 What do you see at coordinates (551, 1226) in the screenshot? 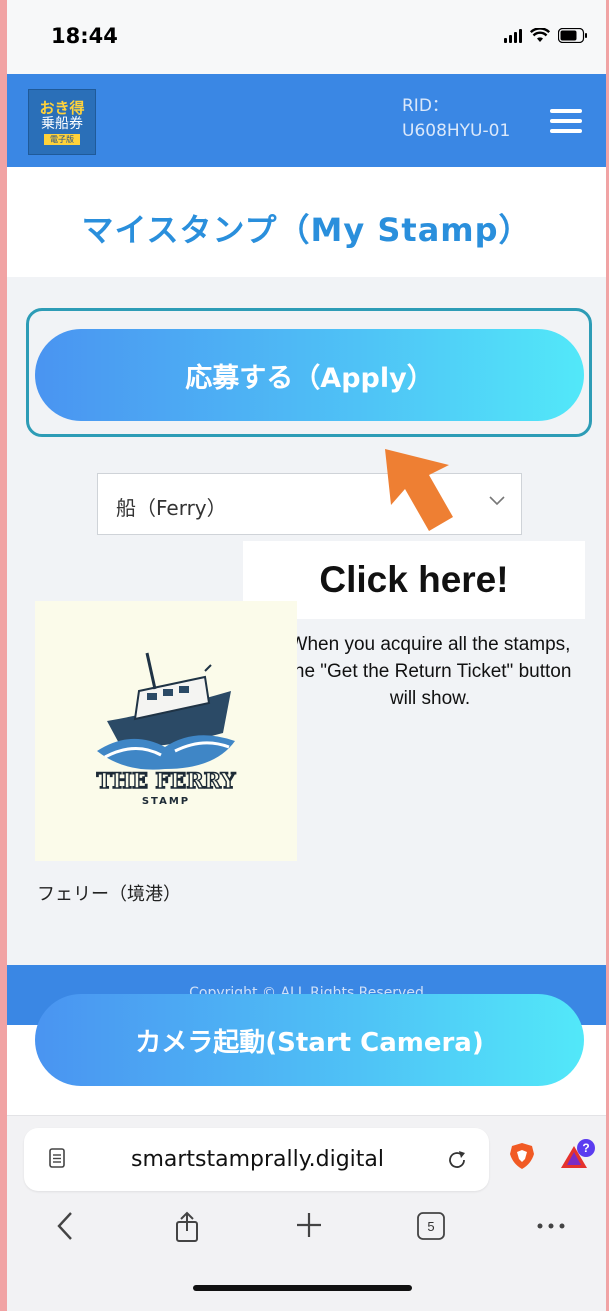
I see `more-options-icon` at bounding box center [551, 1226].